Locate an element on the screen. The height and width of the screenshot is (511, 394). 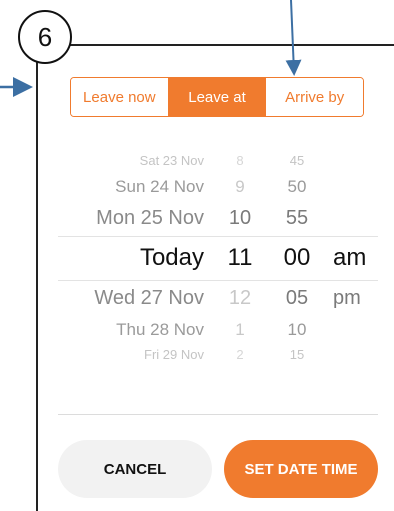
annotation-arrows is located at coordinates (151, 48).